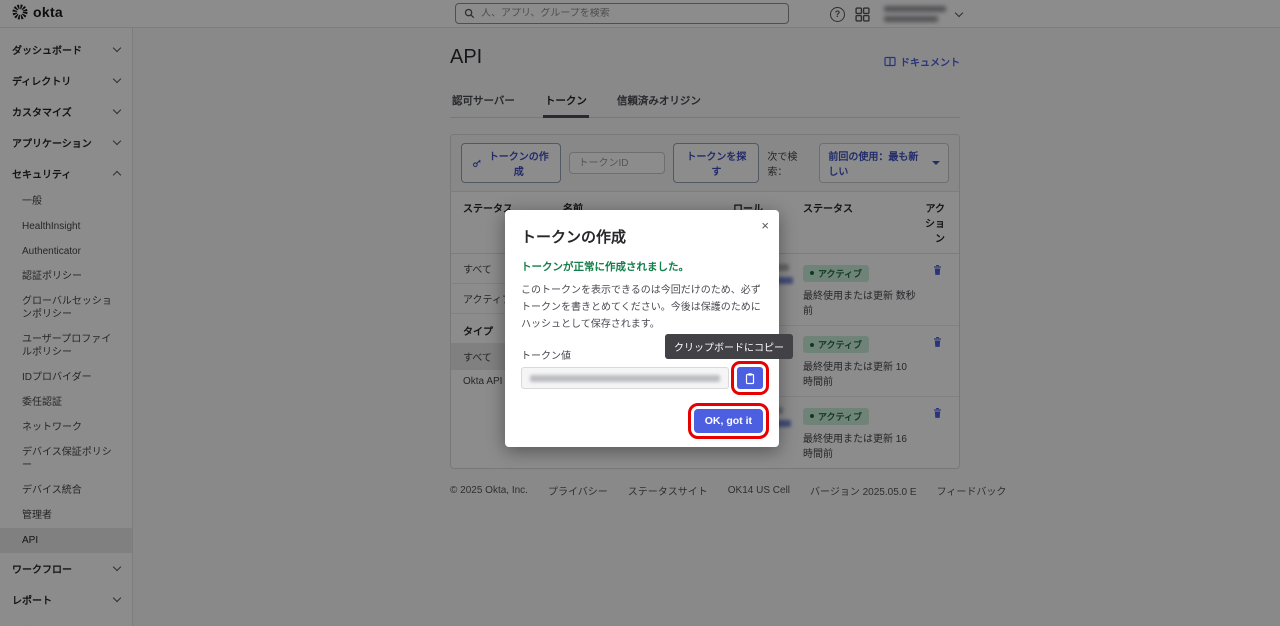 The image size is (1280, 626). Describe the element at coordinates (574, 237) in the screenshot. I see `modal-title: トークンの作成` at that location.